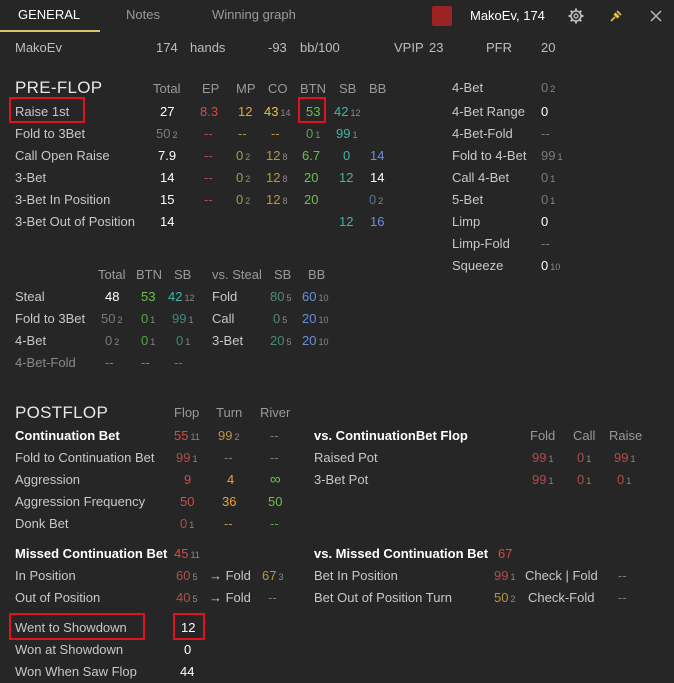 The width and height of the screenshot is (674, 683). What do you see at coordinates (481, 243) in the screenshot?
I see `stat-label-limp-fold: Limp-Fold` at bounding box center [481, 243].